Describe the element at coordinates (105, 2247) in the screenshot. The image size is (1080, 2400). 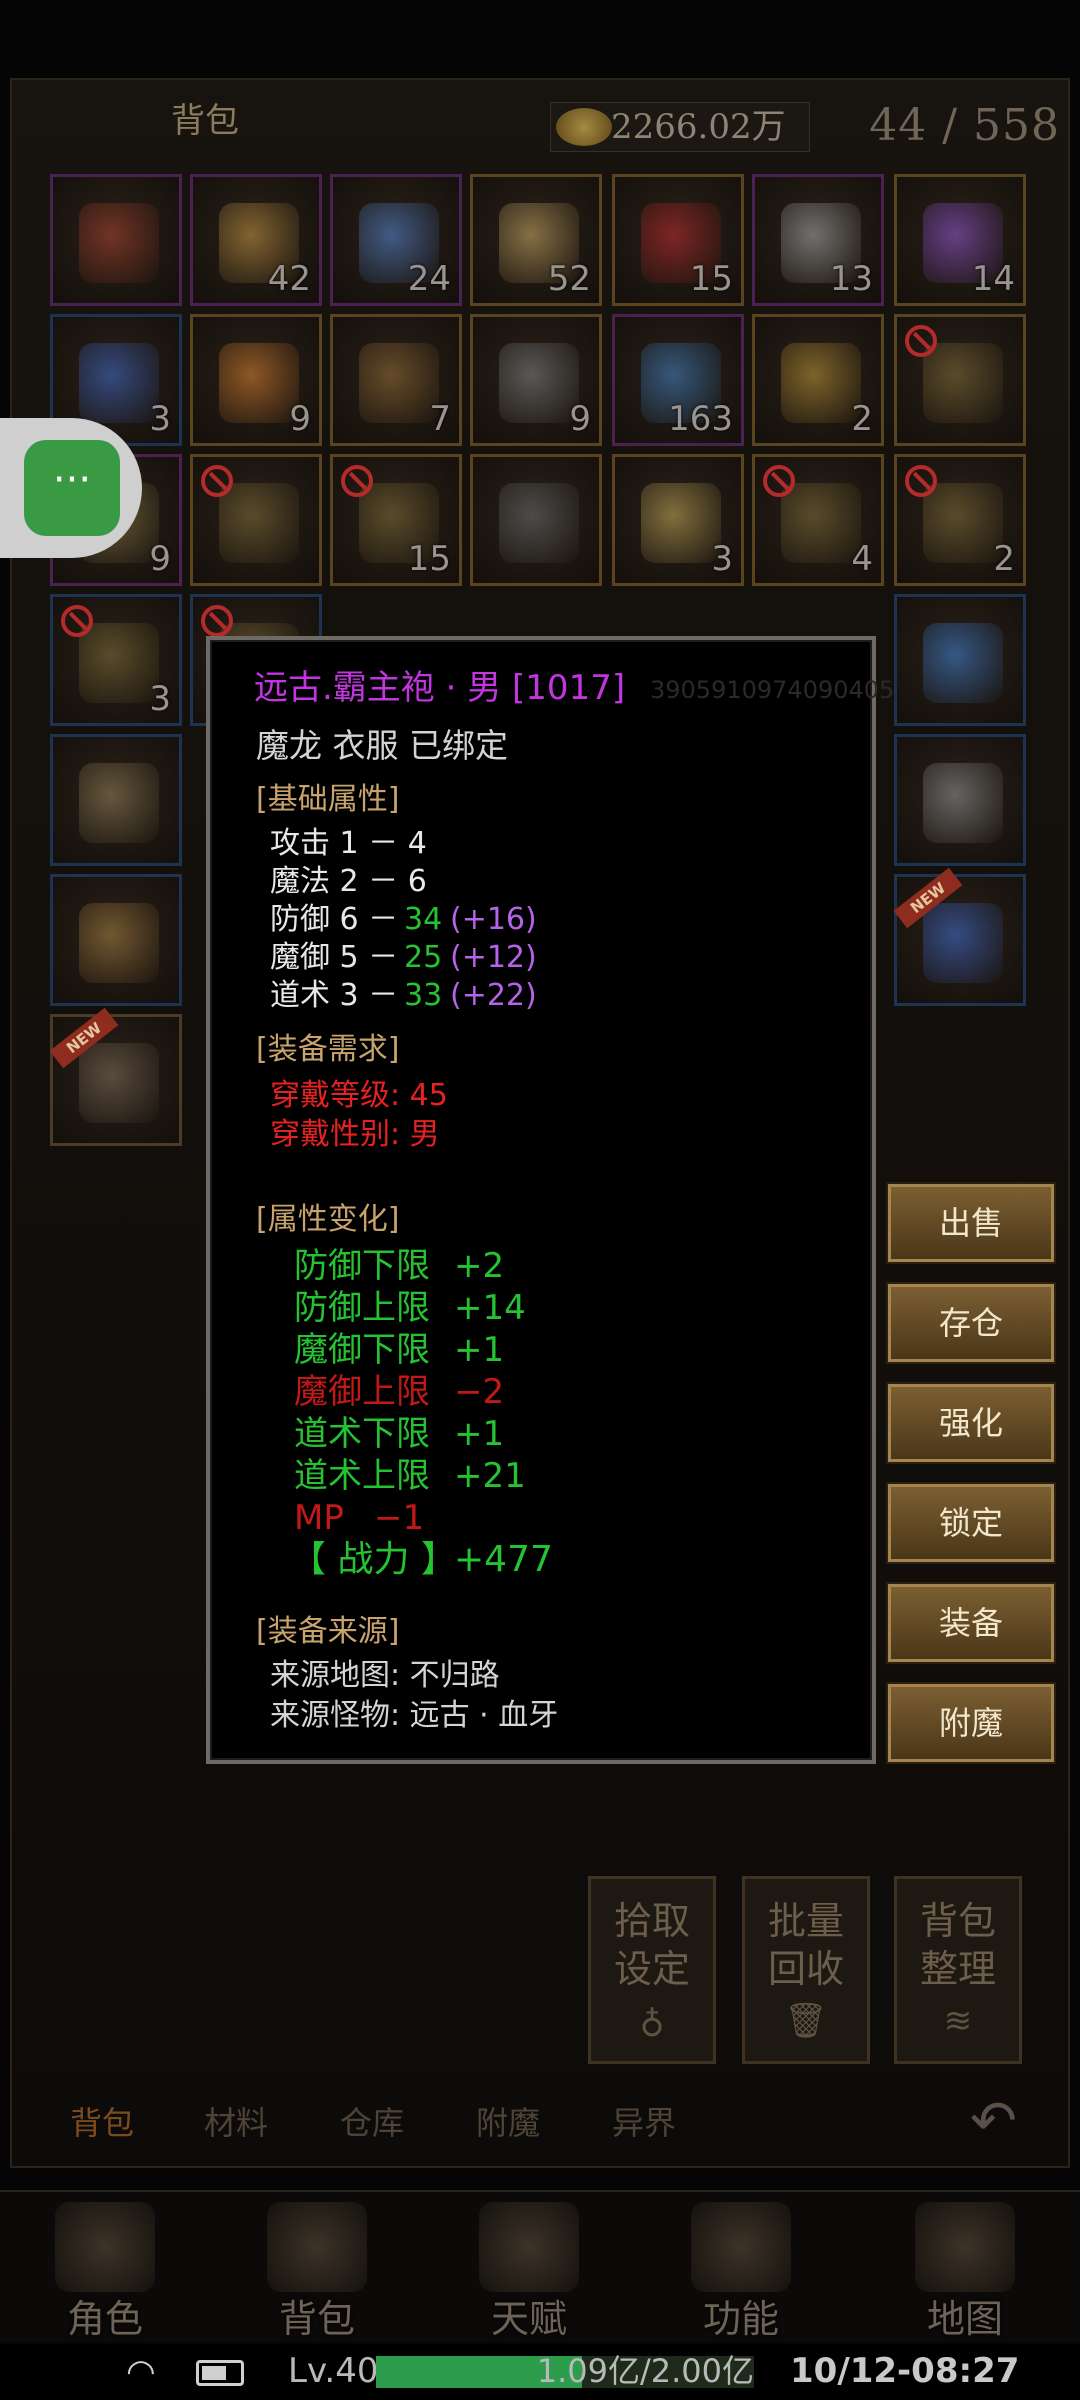
I see `hooded-figure-icon` at that location.